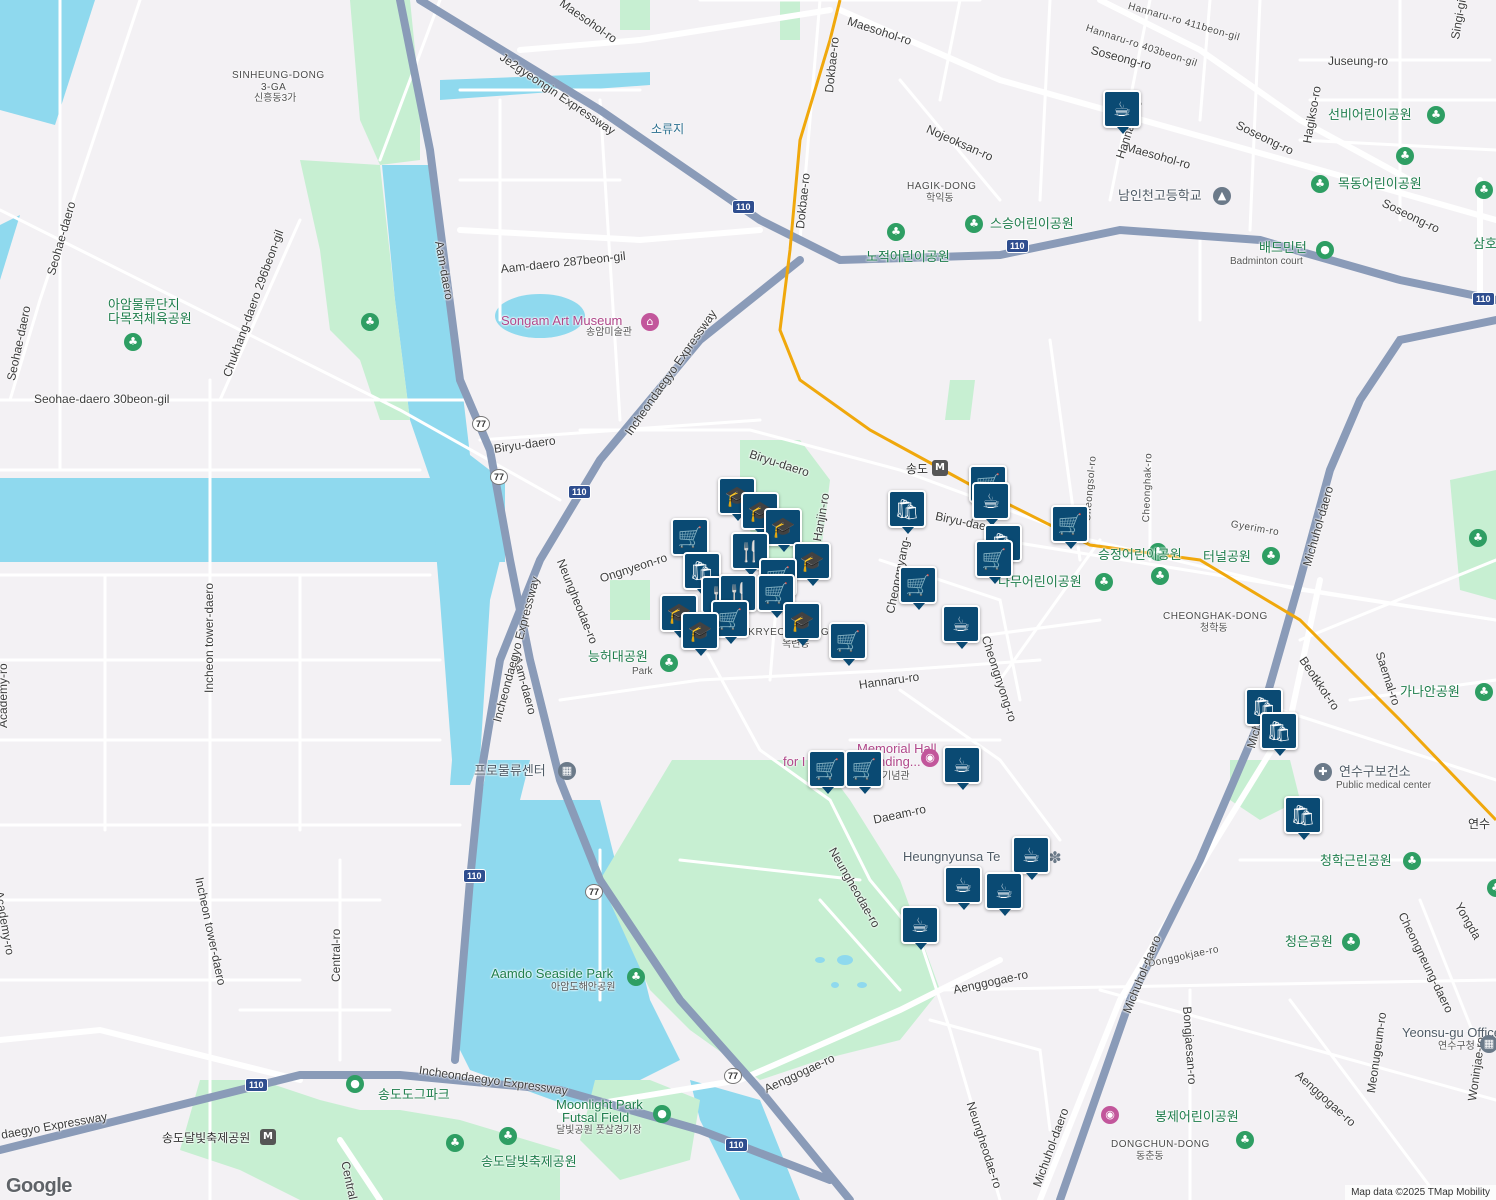 This screenshot has width=1496, height=1200. Describe the element at coordinates (1147, 487) in the screenshot. I see `road-label-cheonghak-ro: Cheonghak-ro` at that location.